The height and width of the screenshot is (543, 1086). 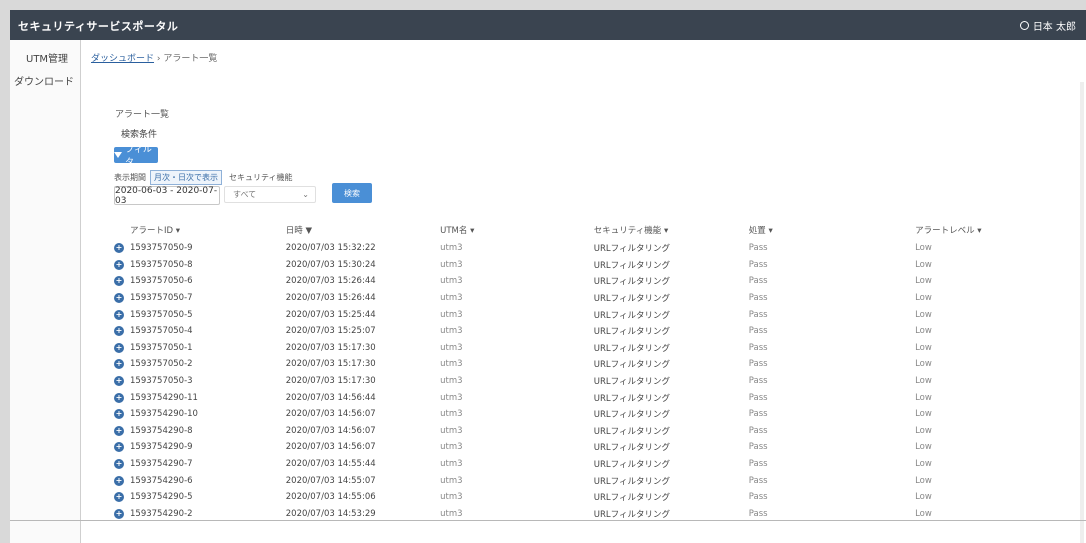 I want to click on breadcrumb: ダッシュボード › アラート一覧, so click(x=154, y=57).